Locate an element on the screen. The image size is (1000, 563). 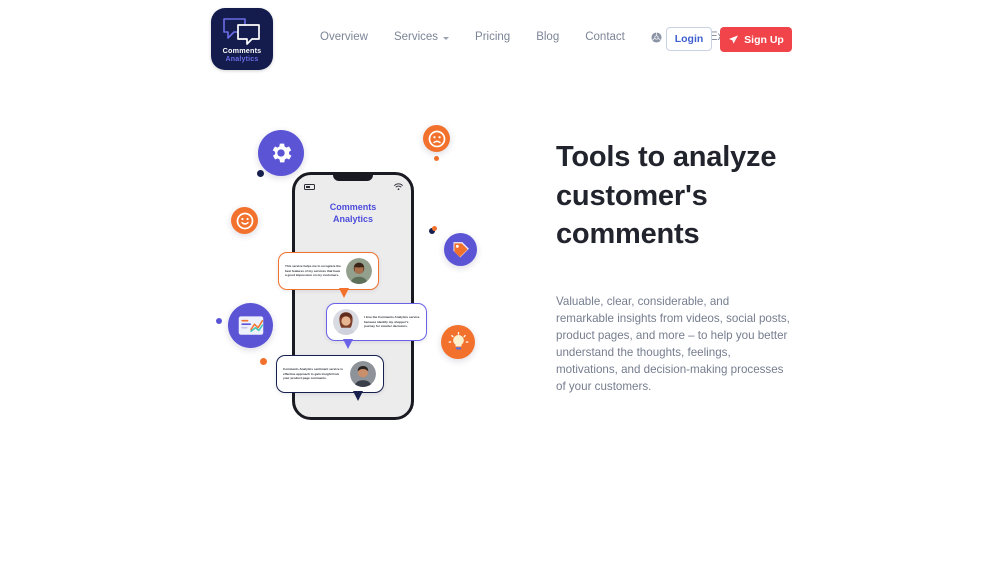
sad-face-icon is located at coordinates (436, 138).